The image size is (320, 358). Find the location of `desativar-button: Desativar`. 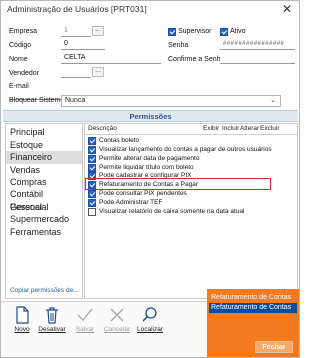

desativar-button: Desativar is located at coordinates (52, 331).